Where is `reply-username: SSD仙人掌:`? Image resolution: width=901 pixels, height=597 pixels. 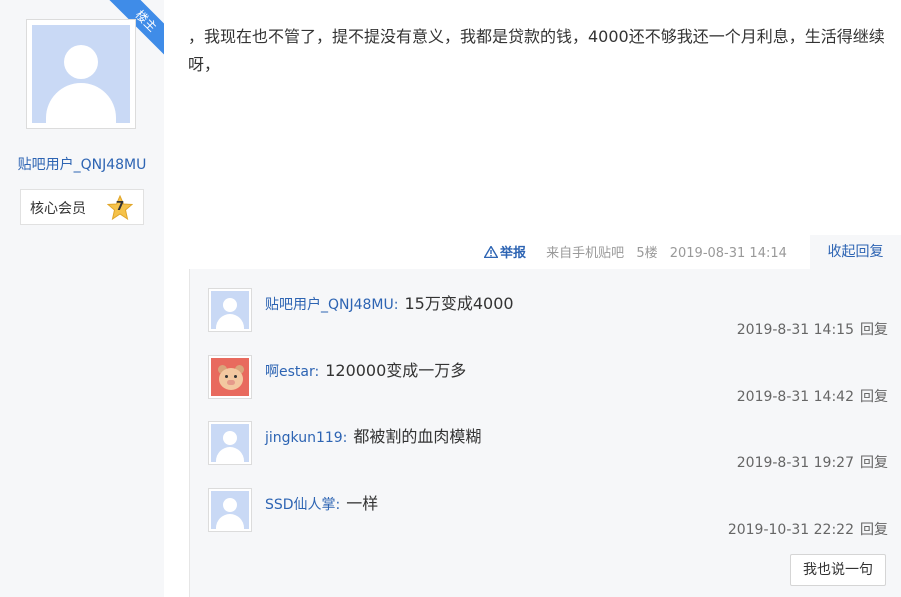
reply-username: SSD仙人掌: is located at coordinates (302, 505).